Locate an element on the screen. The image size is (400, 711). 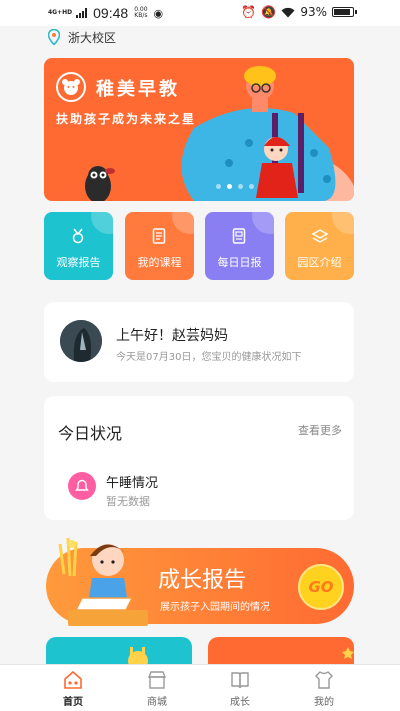
quick-action-my-courses: 我的课程 is located at coordinates (159, 246).